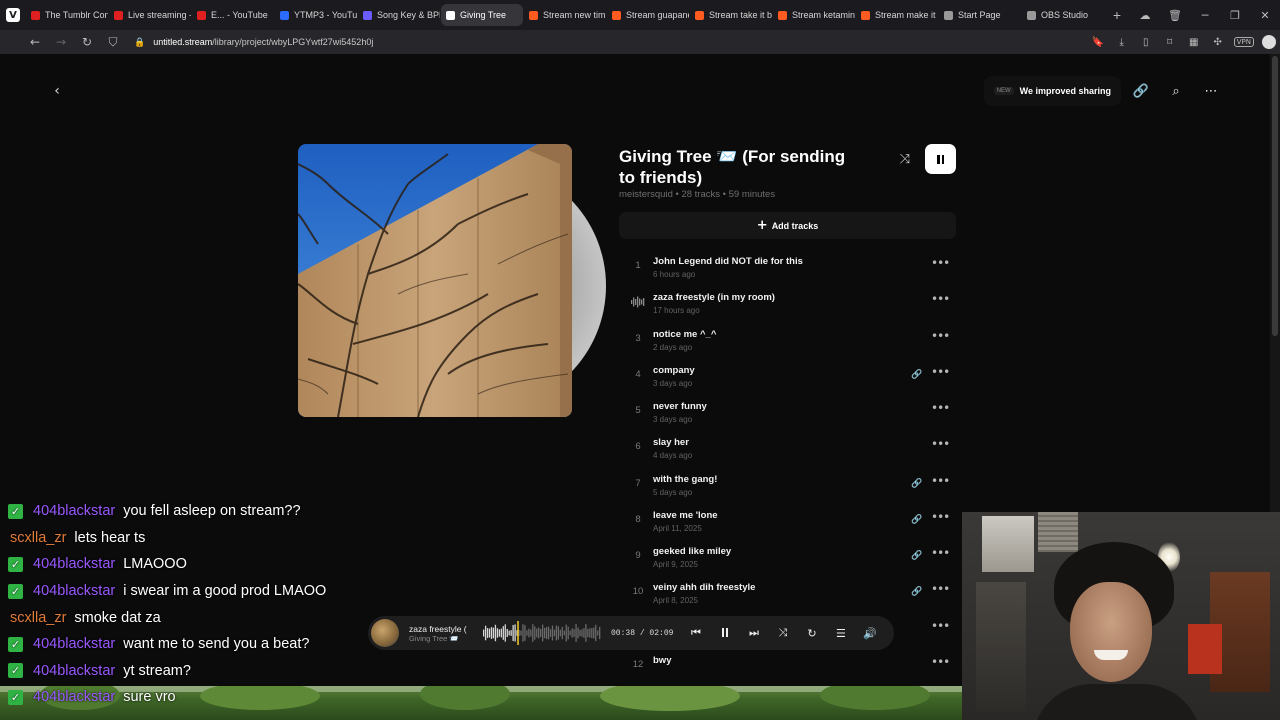 This screenshot has height=720, width=1280. I want to click on browser-tab: The Tumblr Con, so click(67, 15).